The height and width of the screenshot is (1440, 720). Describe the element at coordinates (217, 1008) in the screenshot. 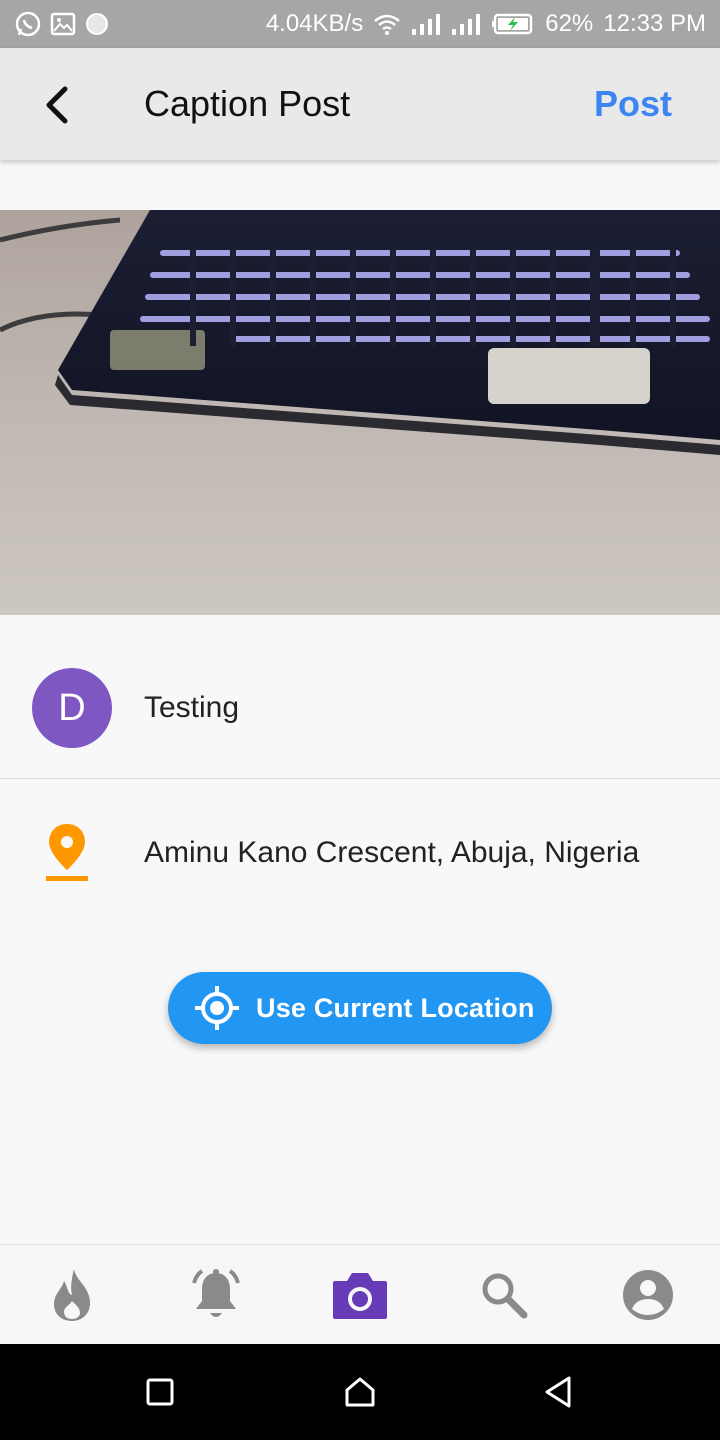

I see `gps-target-icon` at that location.